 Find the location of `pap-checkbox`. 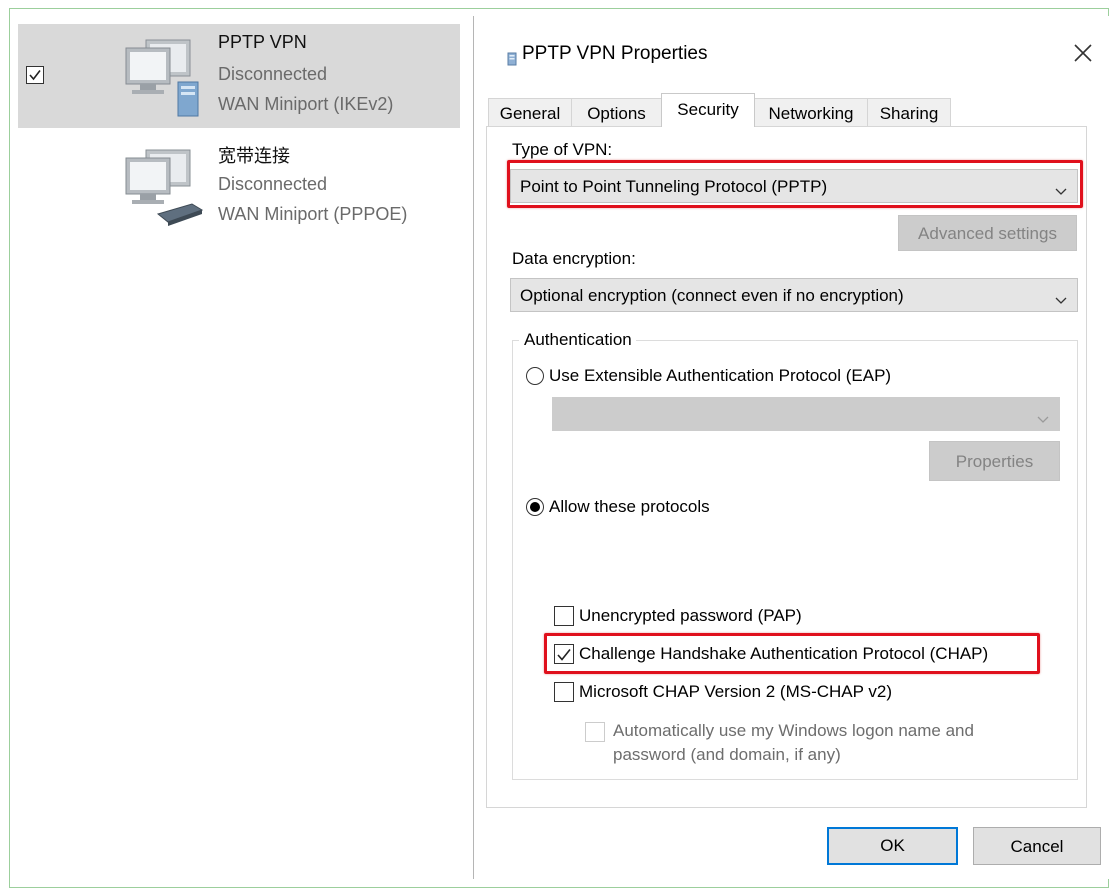

pap-checkbox is located at coordinates (564, 616).